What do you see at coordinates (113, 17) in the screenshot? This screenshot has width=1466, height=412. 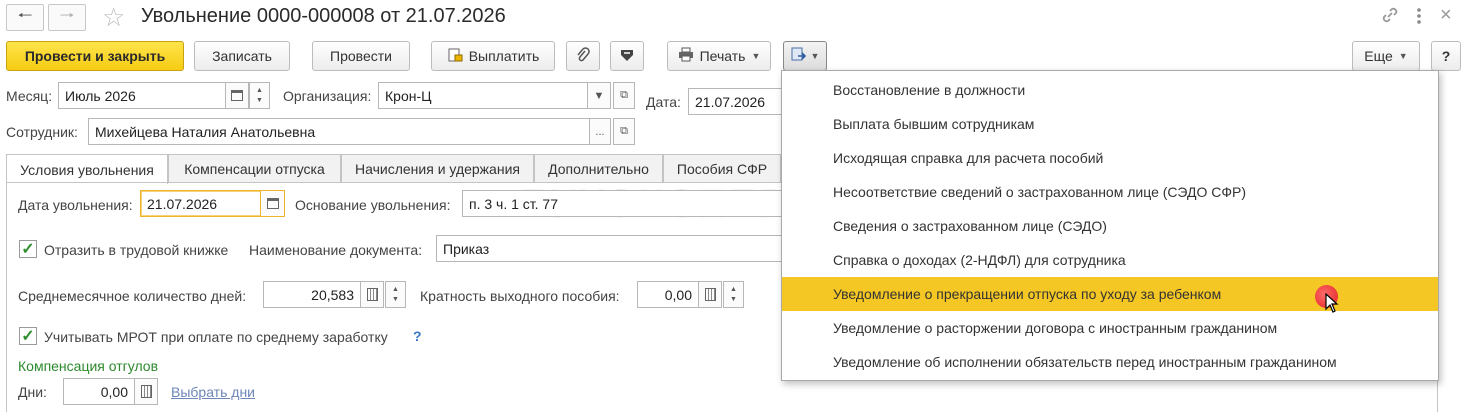 I see `star-icon: ☆` at bounding box center [113, 17].